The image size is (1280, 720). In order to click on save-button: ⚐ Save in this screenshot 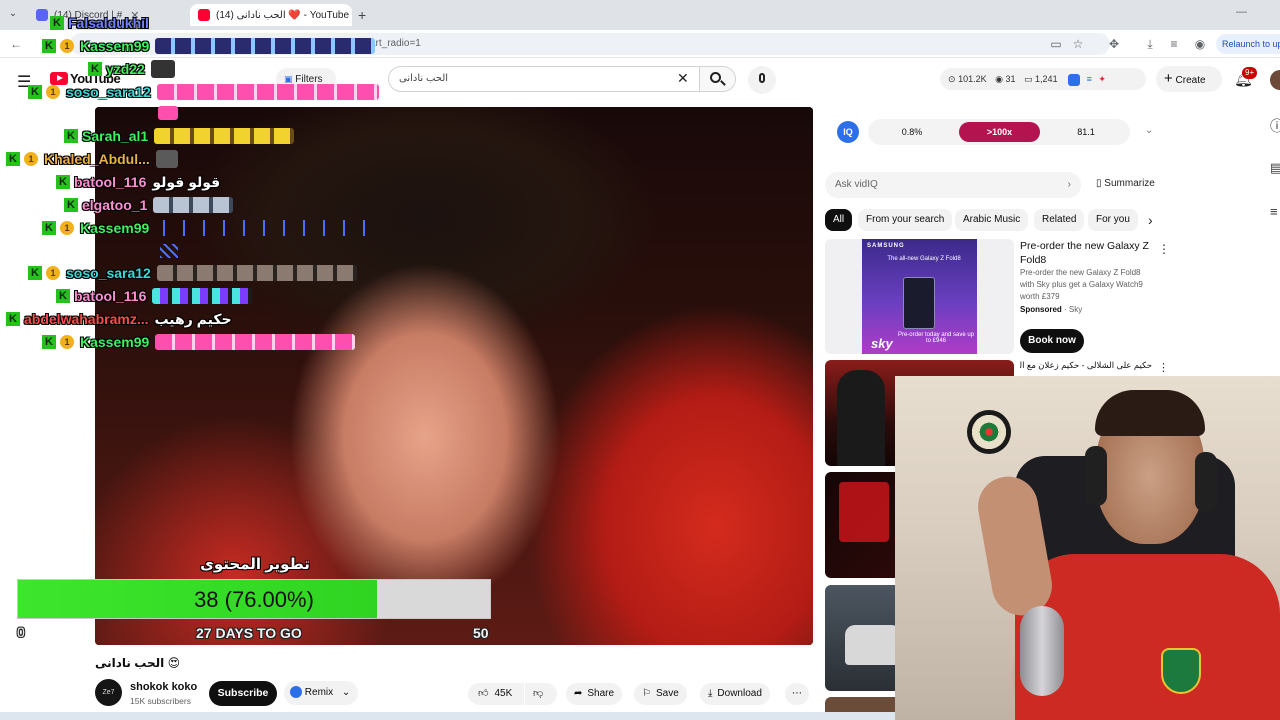, I will do `click(660, 694)`.